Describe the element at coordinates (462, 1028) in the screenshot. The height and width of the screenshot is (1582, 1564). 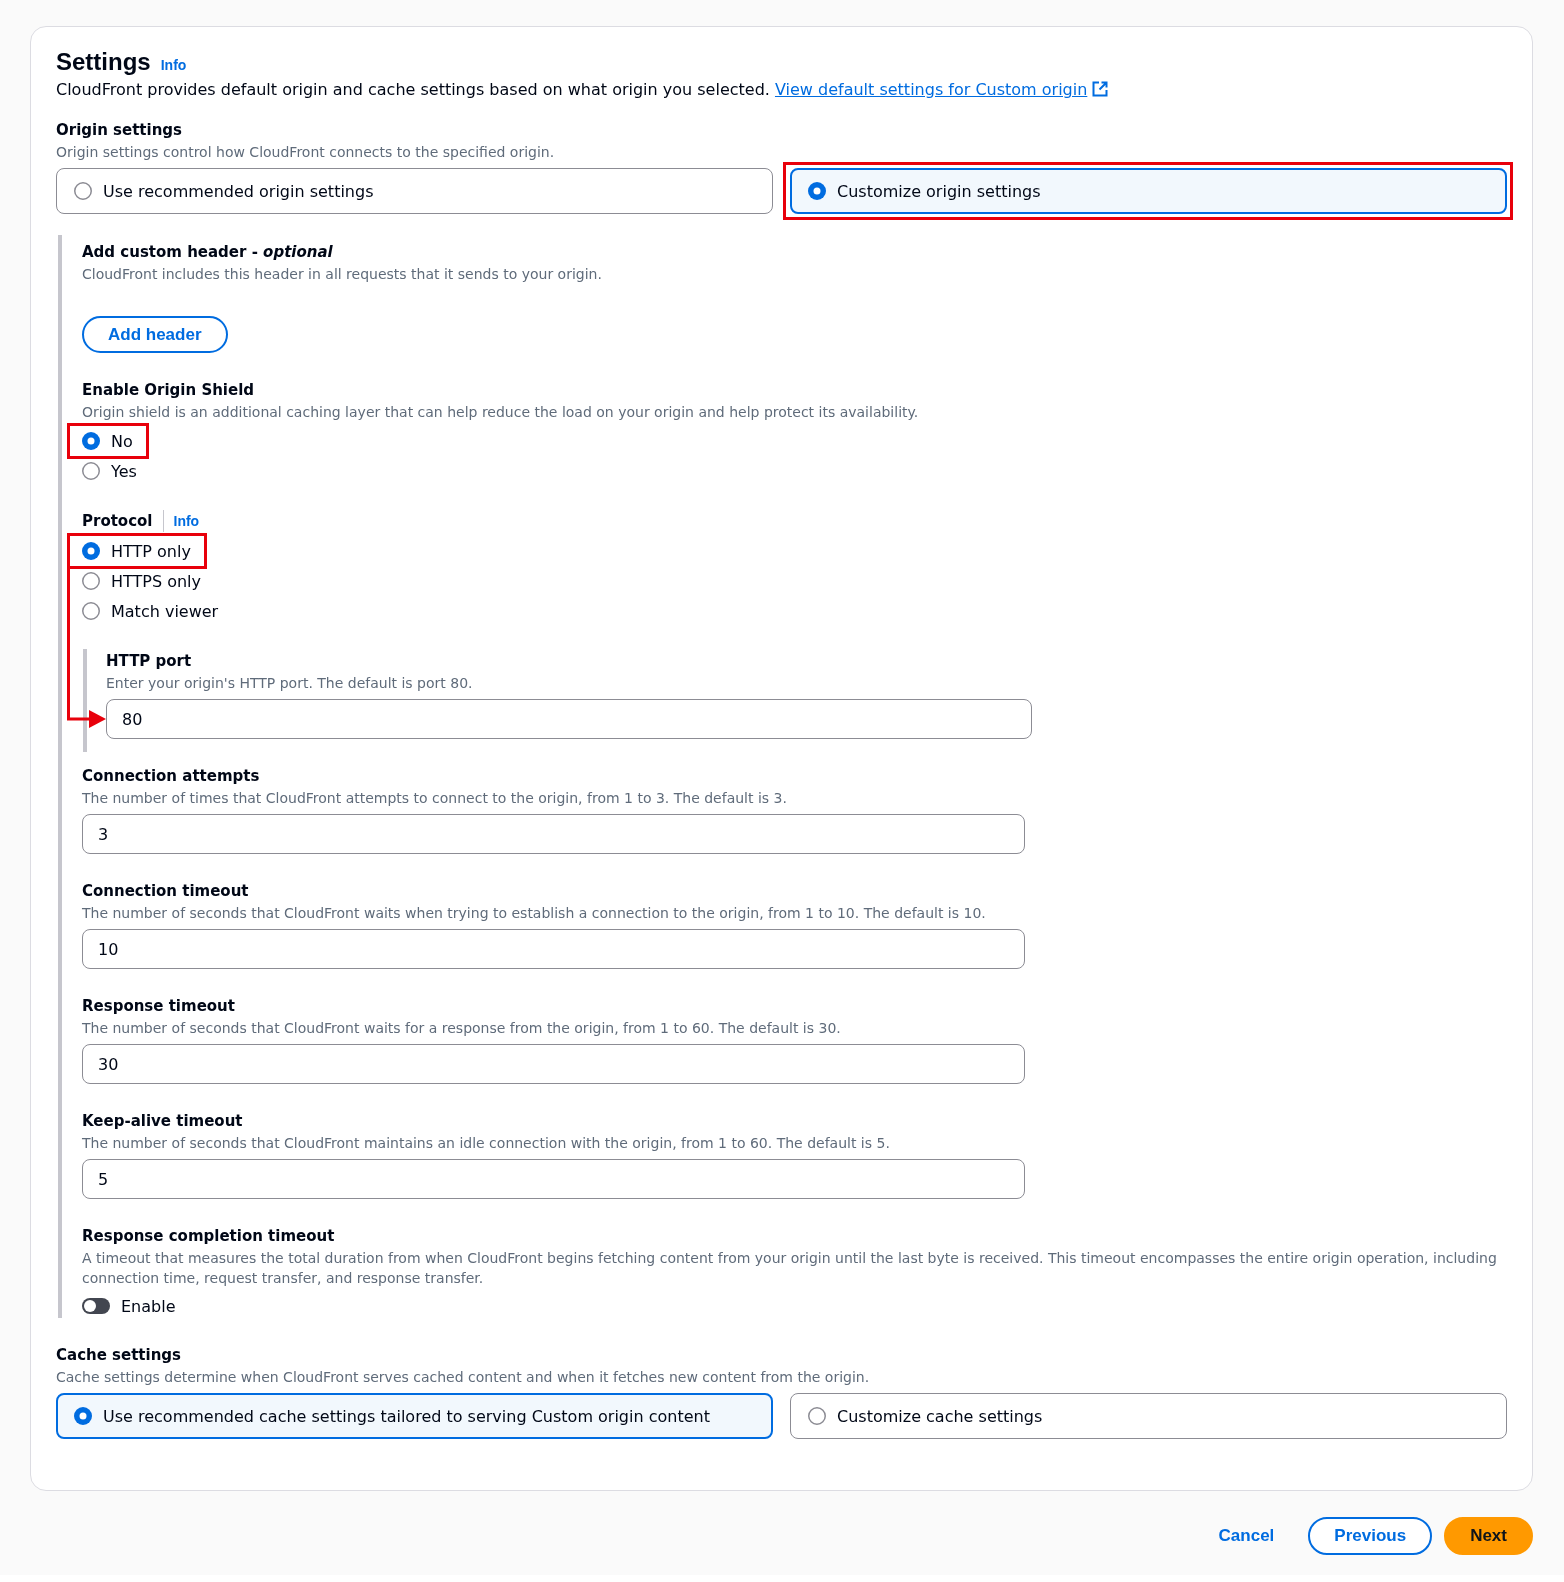
I see `field-description: The number of seconds that CloudFront waits for a response from the origin, from 1 to 60. The default is 30.` at that location.